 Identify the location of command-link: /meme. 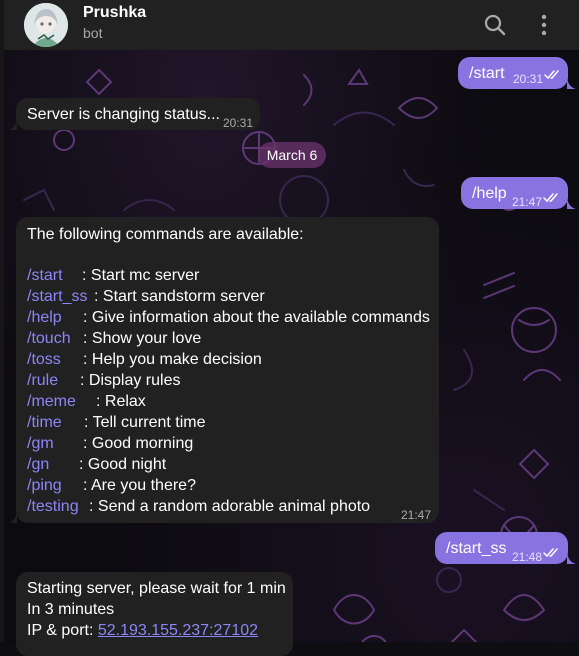
(51, 401).